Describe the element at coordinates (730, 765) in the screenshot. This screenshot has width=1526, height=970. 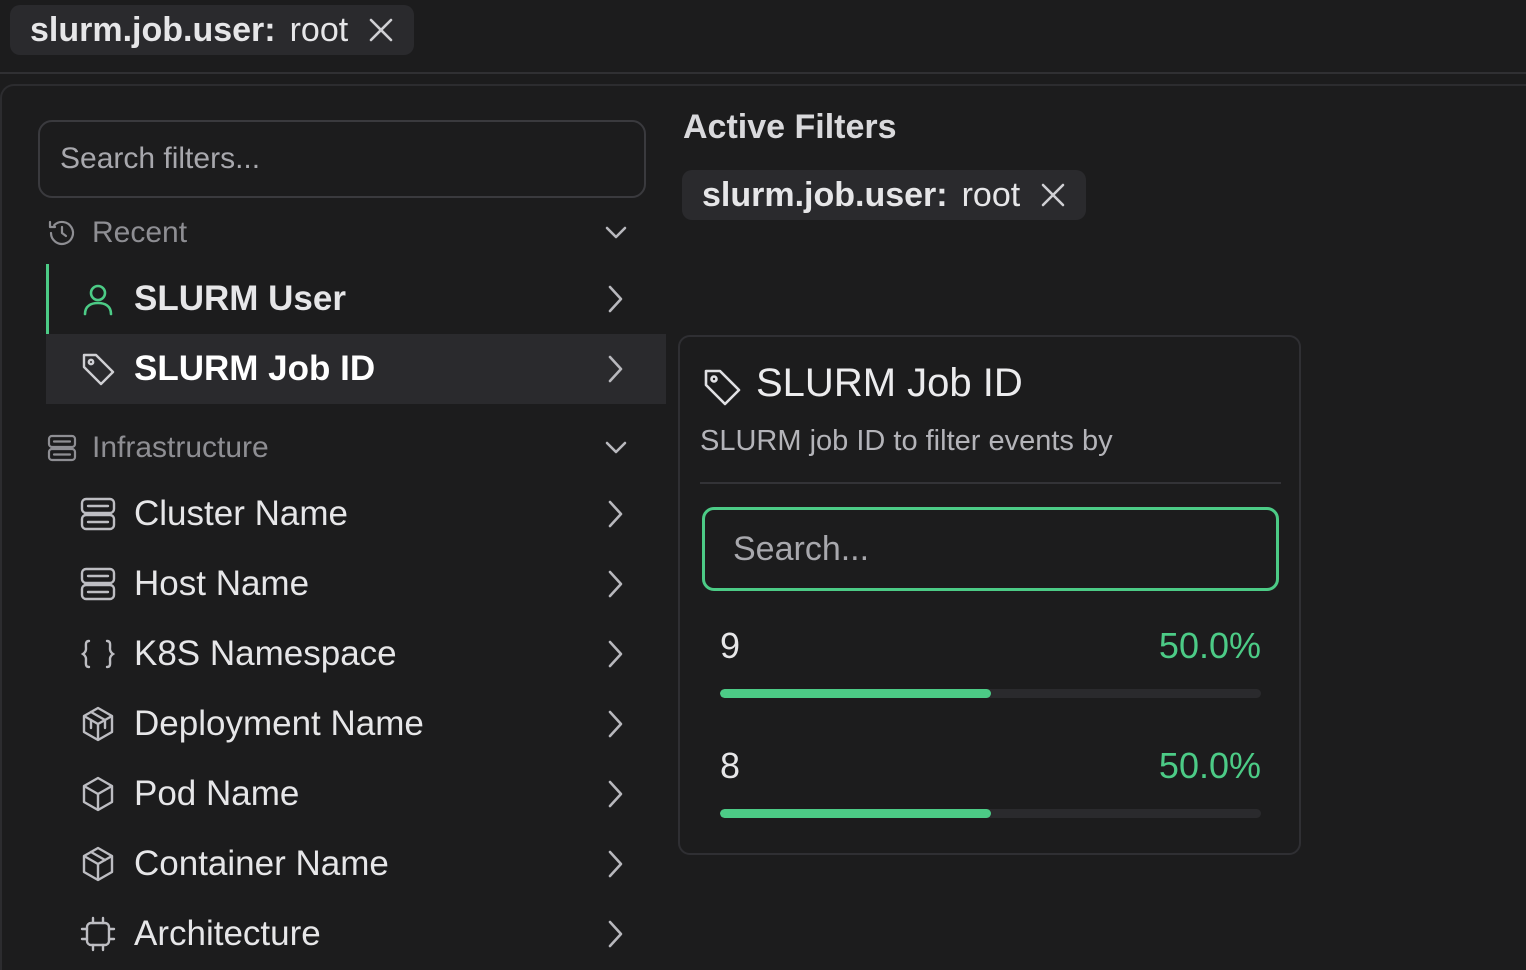
I see `value-label: 8` at that location.